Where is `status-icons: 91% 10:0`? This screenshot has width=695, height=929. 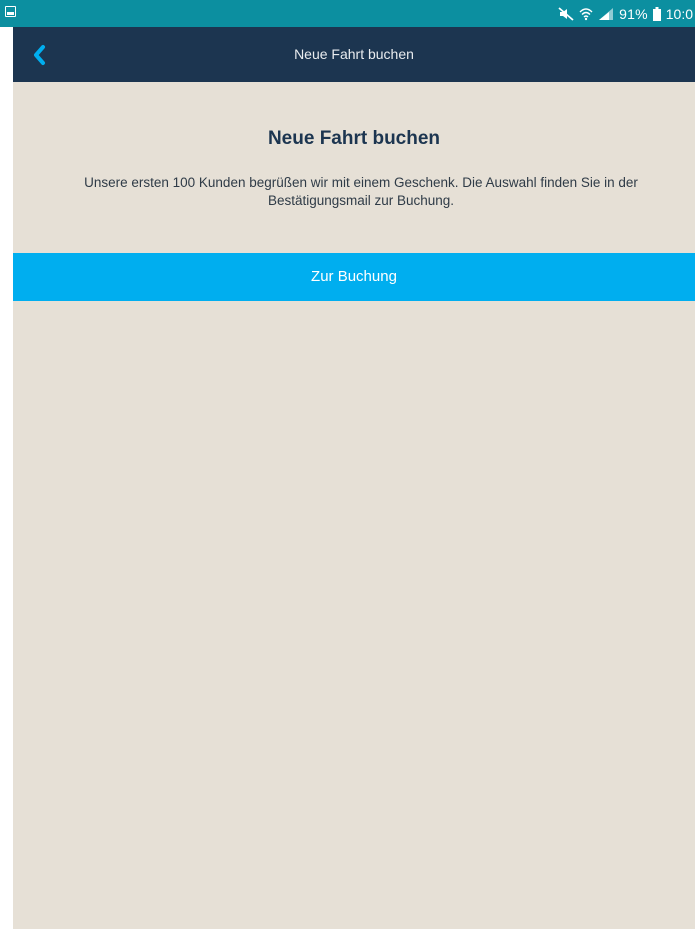
status-icons: 91% 10:0 is located at coordinates (626, 13).